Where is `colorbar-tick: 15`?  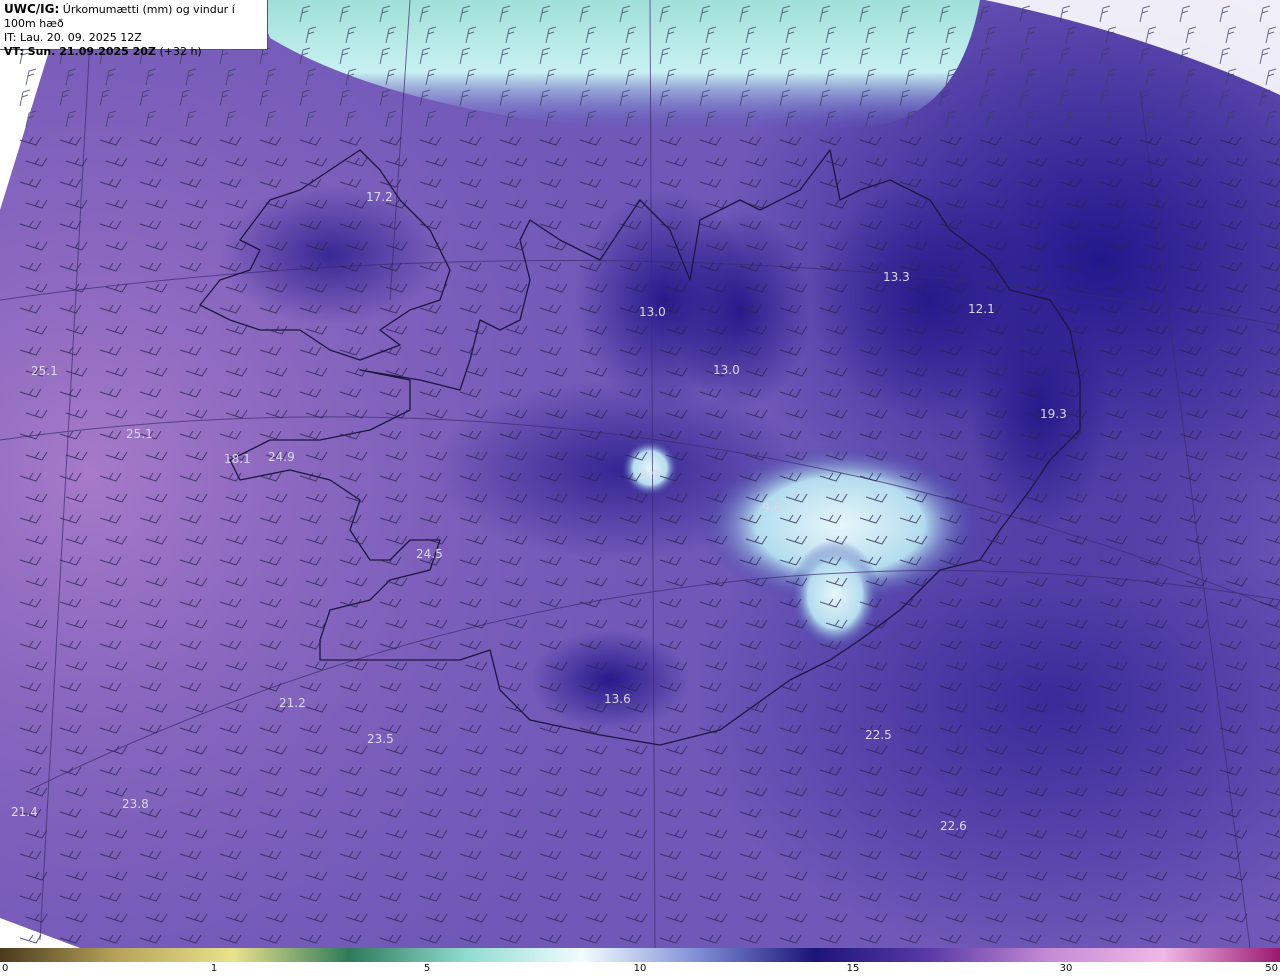
colorbar-tick: 15 is located at coordinates (853, 968).